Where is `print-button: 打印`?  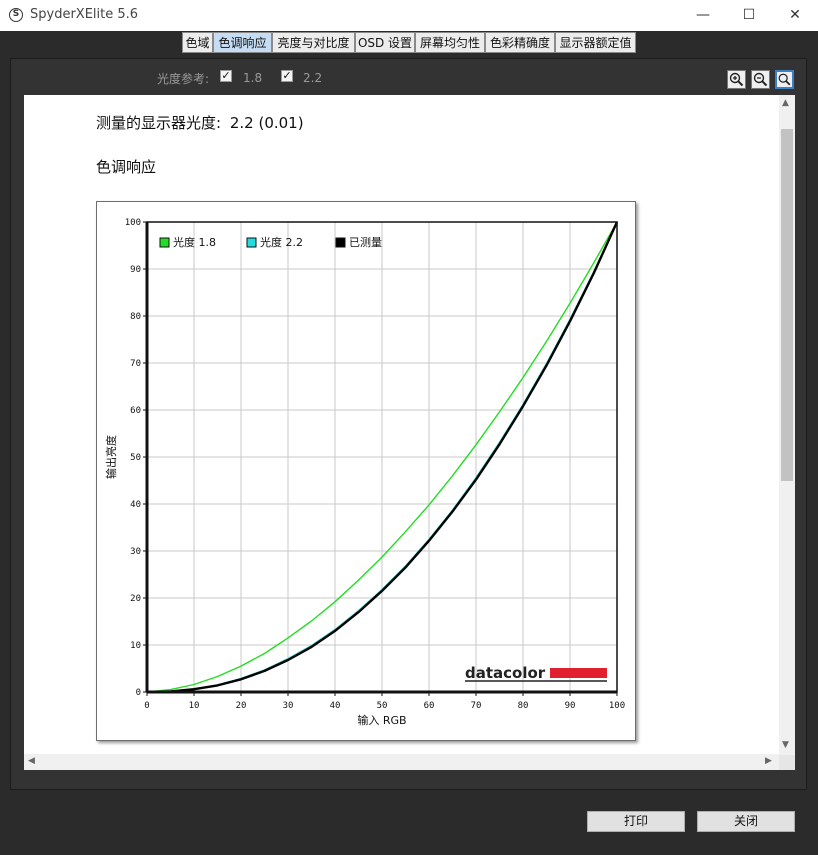
print-button: 打印 is located at coordinates (636, 821).